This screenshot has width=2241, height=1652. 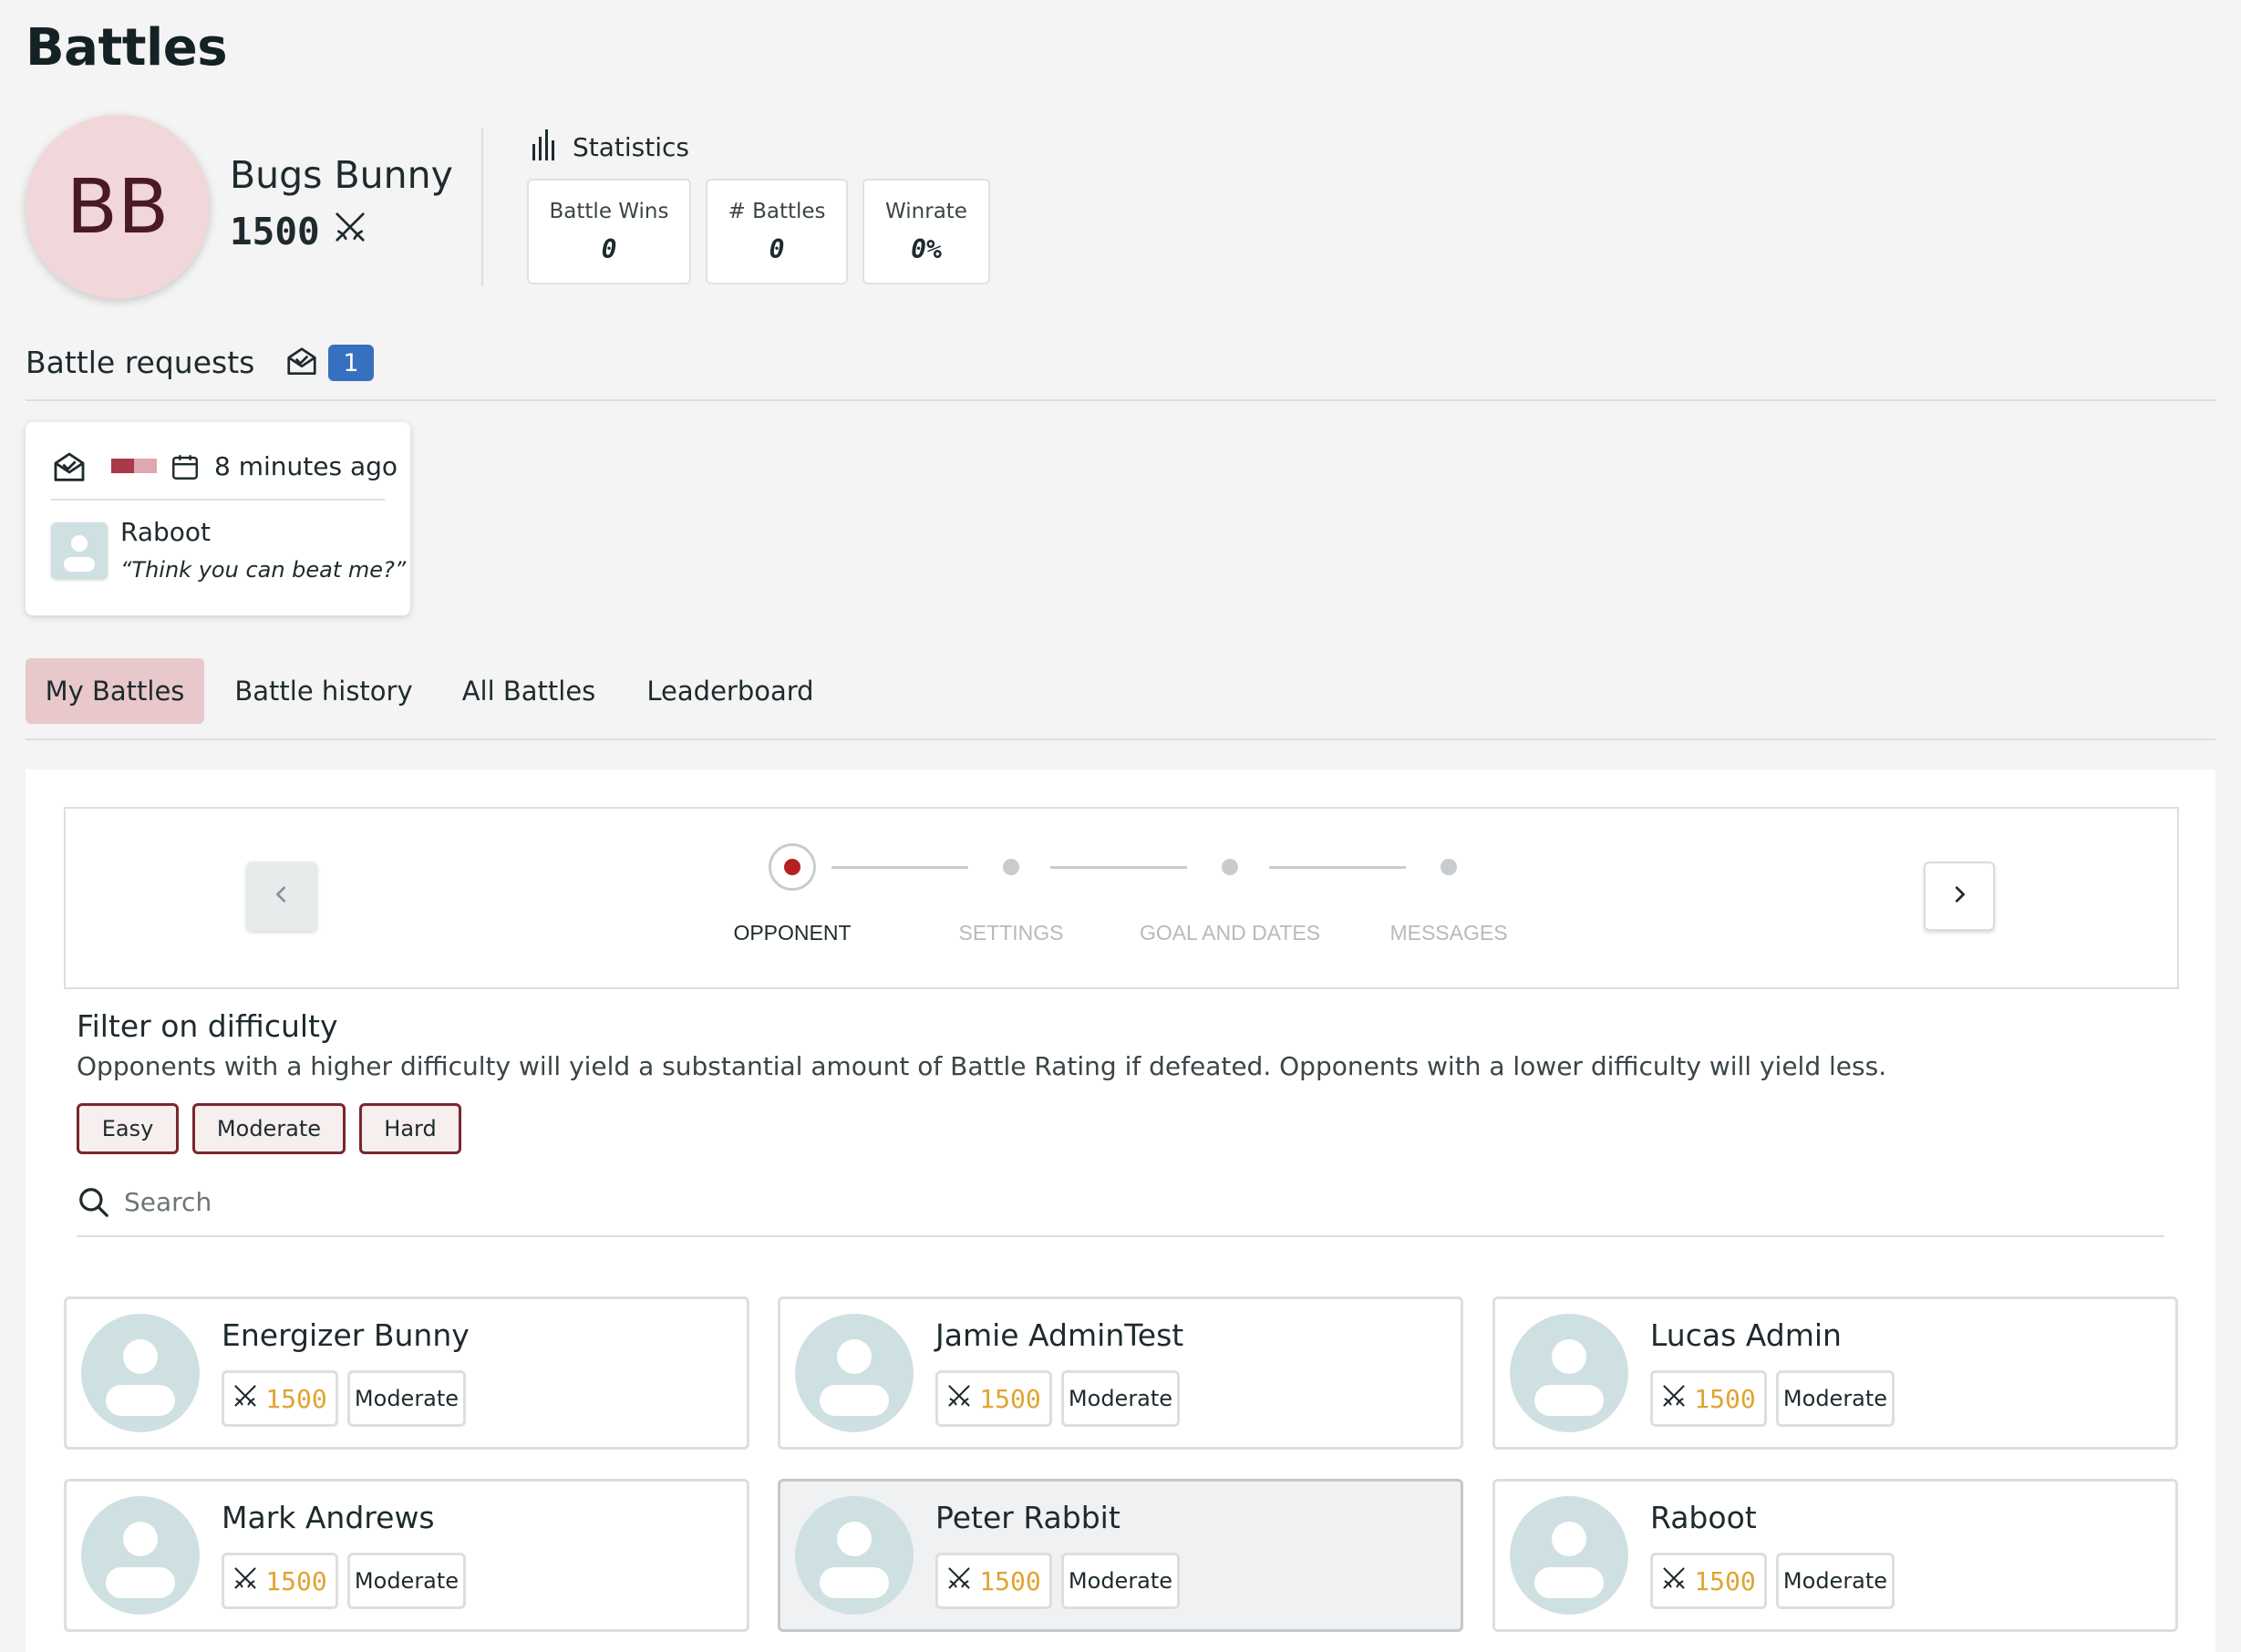 What do you see at coordinates (1449, 867) in the screenshot?
I see `step-indicator-messages` at bounding box center [1449, 867].